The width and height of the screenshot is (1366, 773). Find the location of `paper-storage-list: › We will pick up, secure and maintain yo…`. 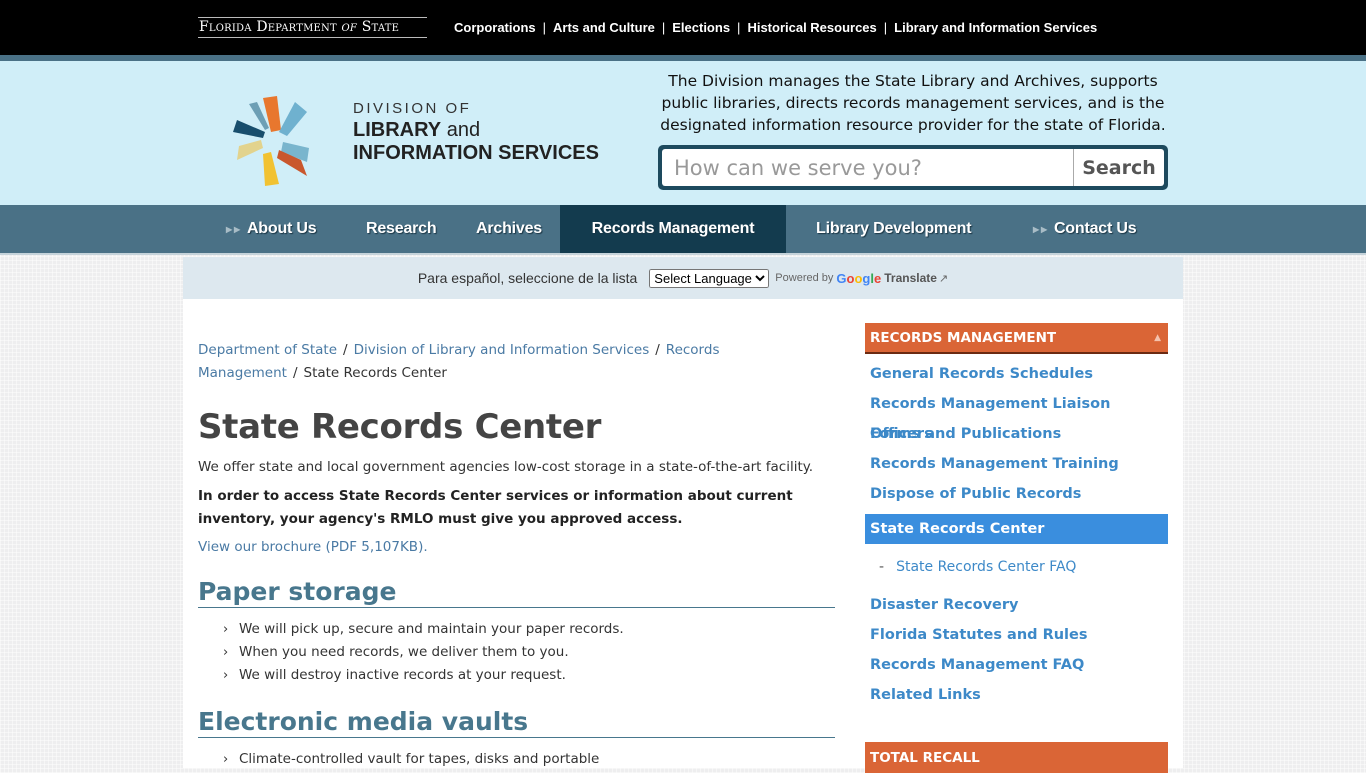

paper-storage-list: › We will pick up, secure and maintain yo… is located at coordinates (529, 652).